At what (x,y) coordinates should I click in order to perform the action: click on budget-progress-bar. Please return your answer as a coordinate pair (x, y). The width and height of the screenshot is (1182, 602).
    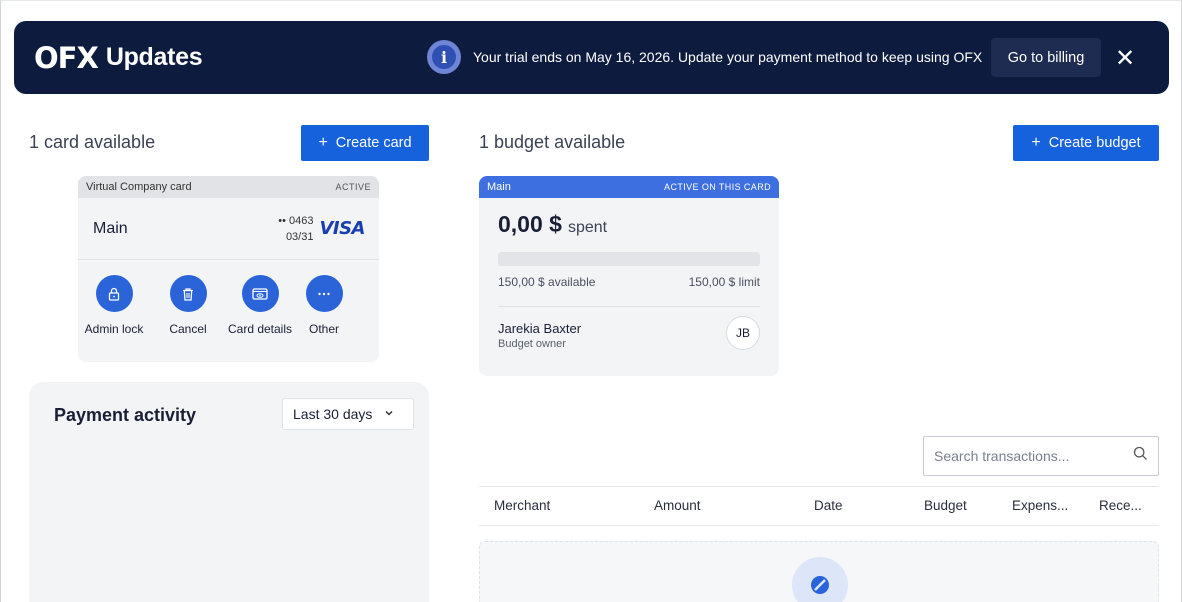
    Looking at the image, I should click on (629, 259).